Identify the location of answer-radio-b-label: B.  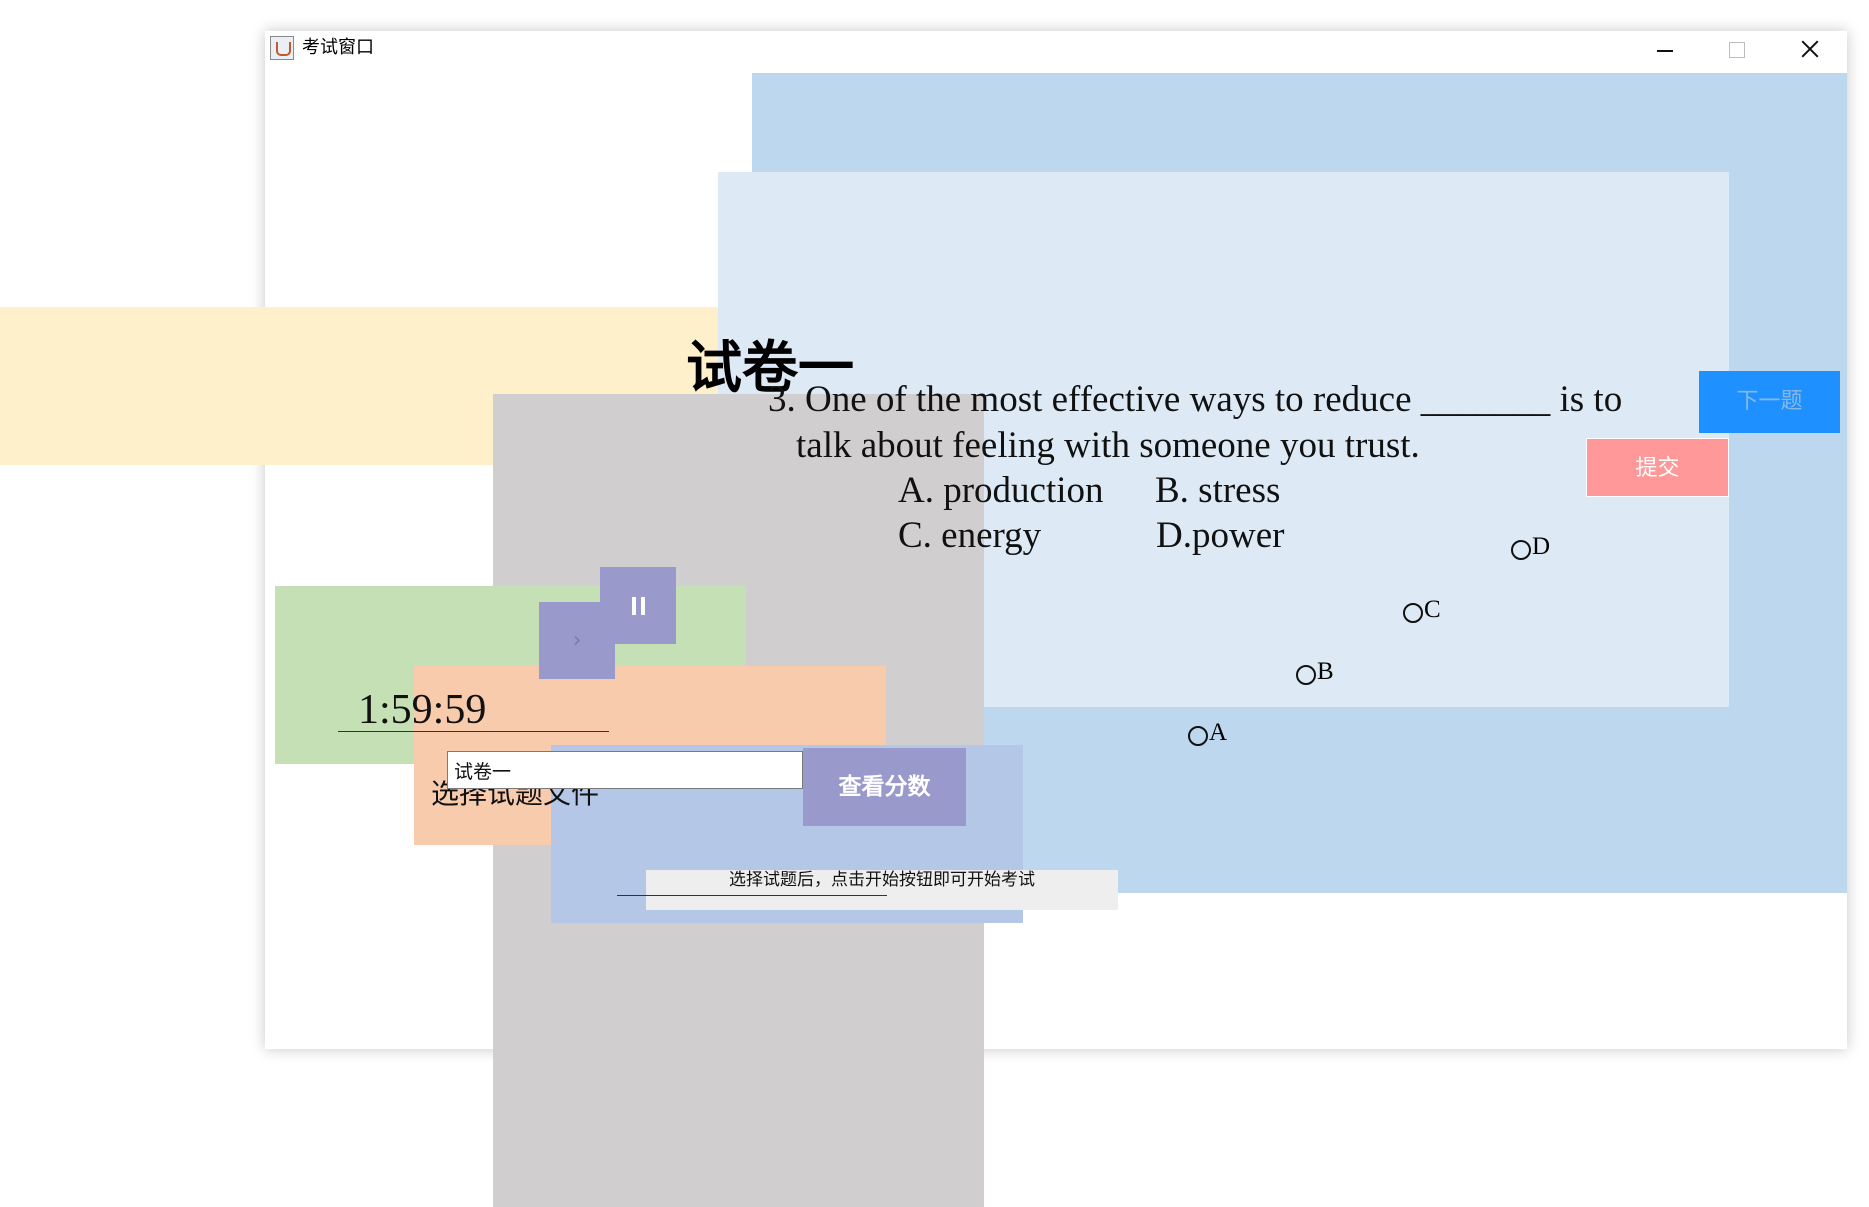
(1325, 671).